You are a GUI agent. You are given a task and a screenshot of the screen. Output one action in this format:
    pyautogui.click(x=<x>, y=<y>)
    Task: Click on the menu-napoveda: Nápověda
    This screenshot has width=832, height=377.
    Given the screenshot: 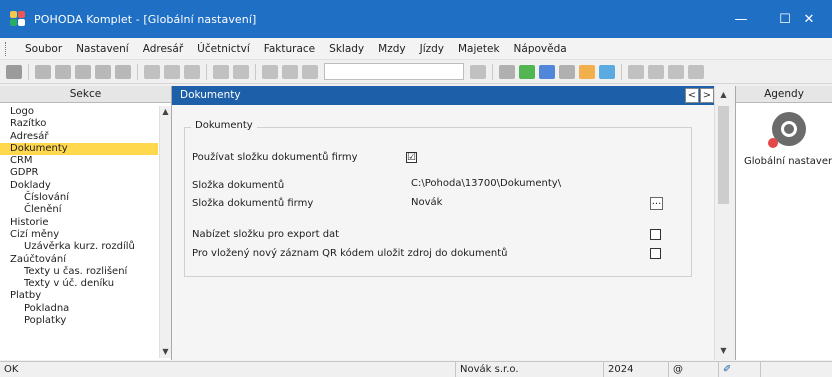 What is the action you would take?
    pyautogui.click(x=540, y=49)
    